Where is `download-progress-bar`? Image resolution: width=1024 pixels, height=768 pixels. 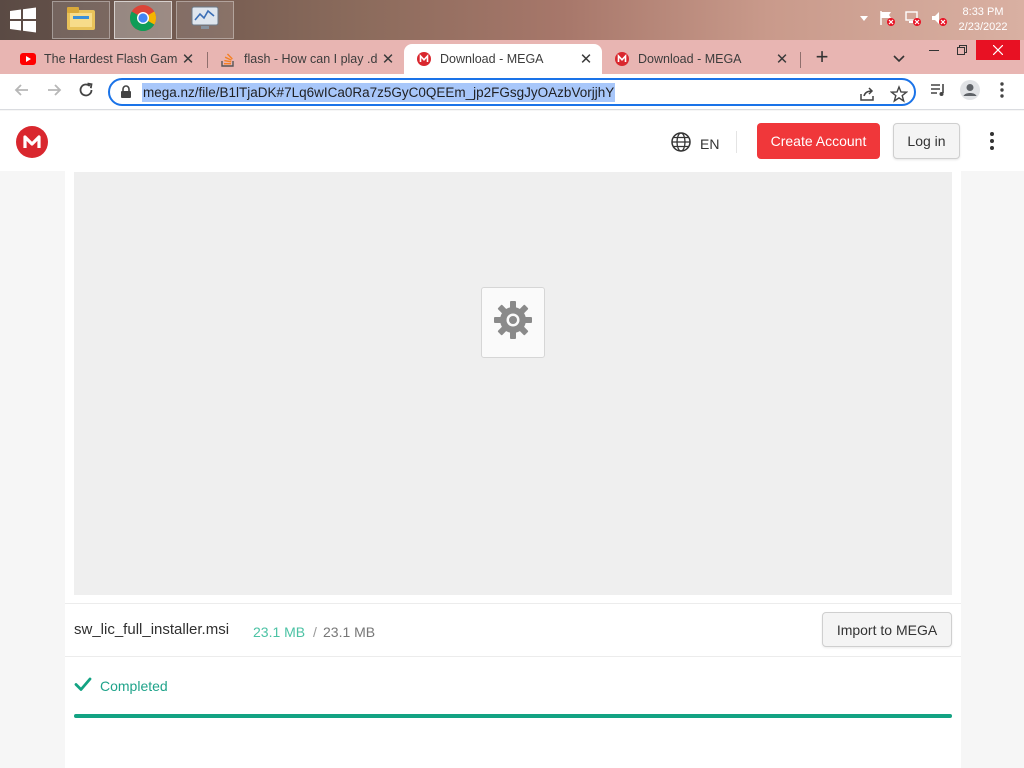
download-progress-bar is located at coordinates (513, 716).